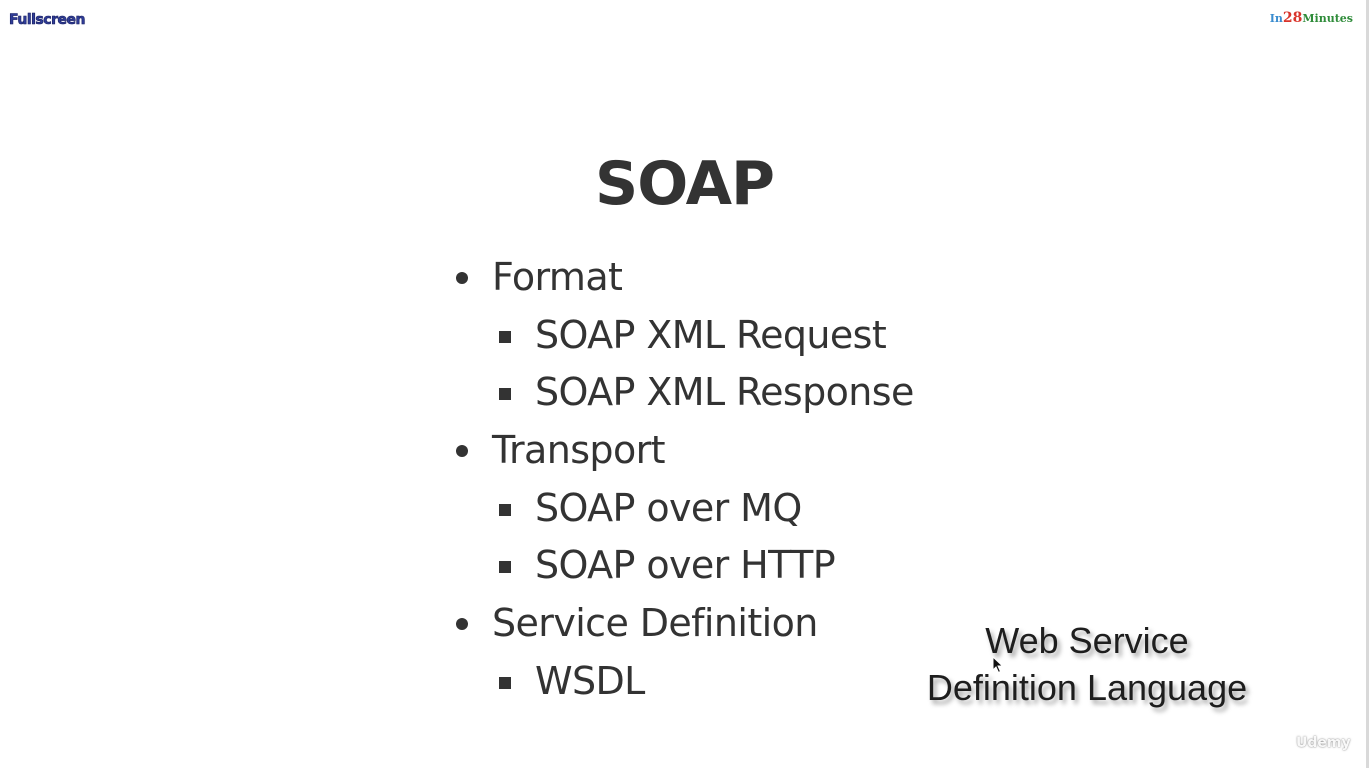  What do you see at coordinates (684, 184) in the screenshot?
I see `slide-title: SOAP` at bounding box center [684, 184].